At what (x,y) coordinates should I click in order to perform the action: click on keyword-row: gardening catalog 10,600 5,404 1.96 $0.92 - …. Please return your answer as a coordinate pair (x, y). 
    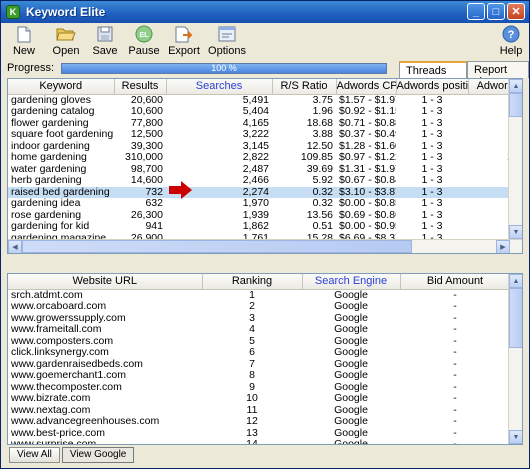
    Looking at the image, I should click on (265, 112).